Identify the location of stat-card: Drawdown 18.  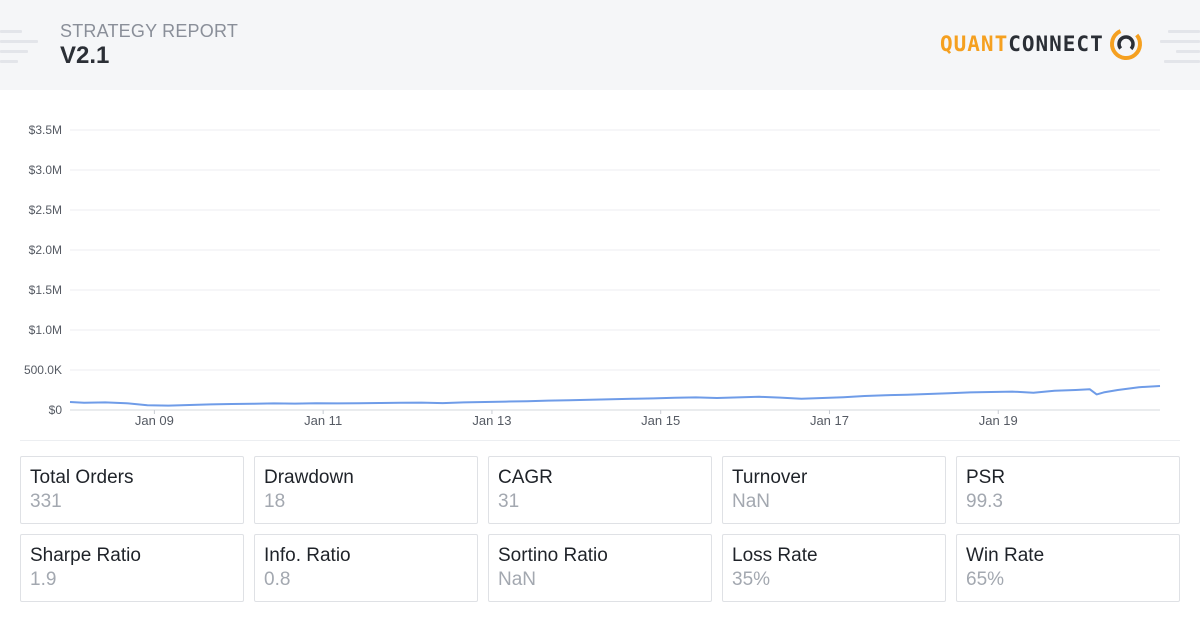
(366, 490).